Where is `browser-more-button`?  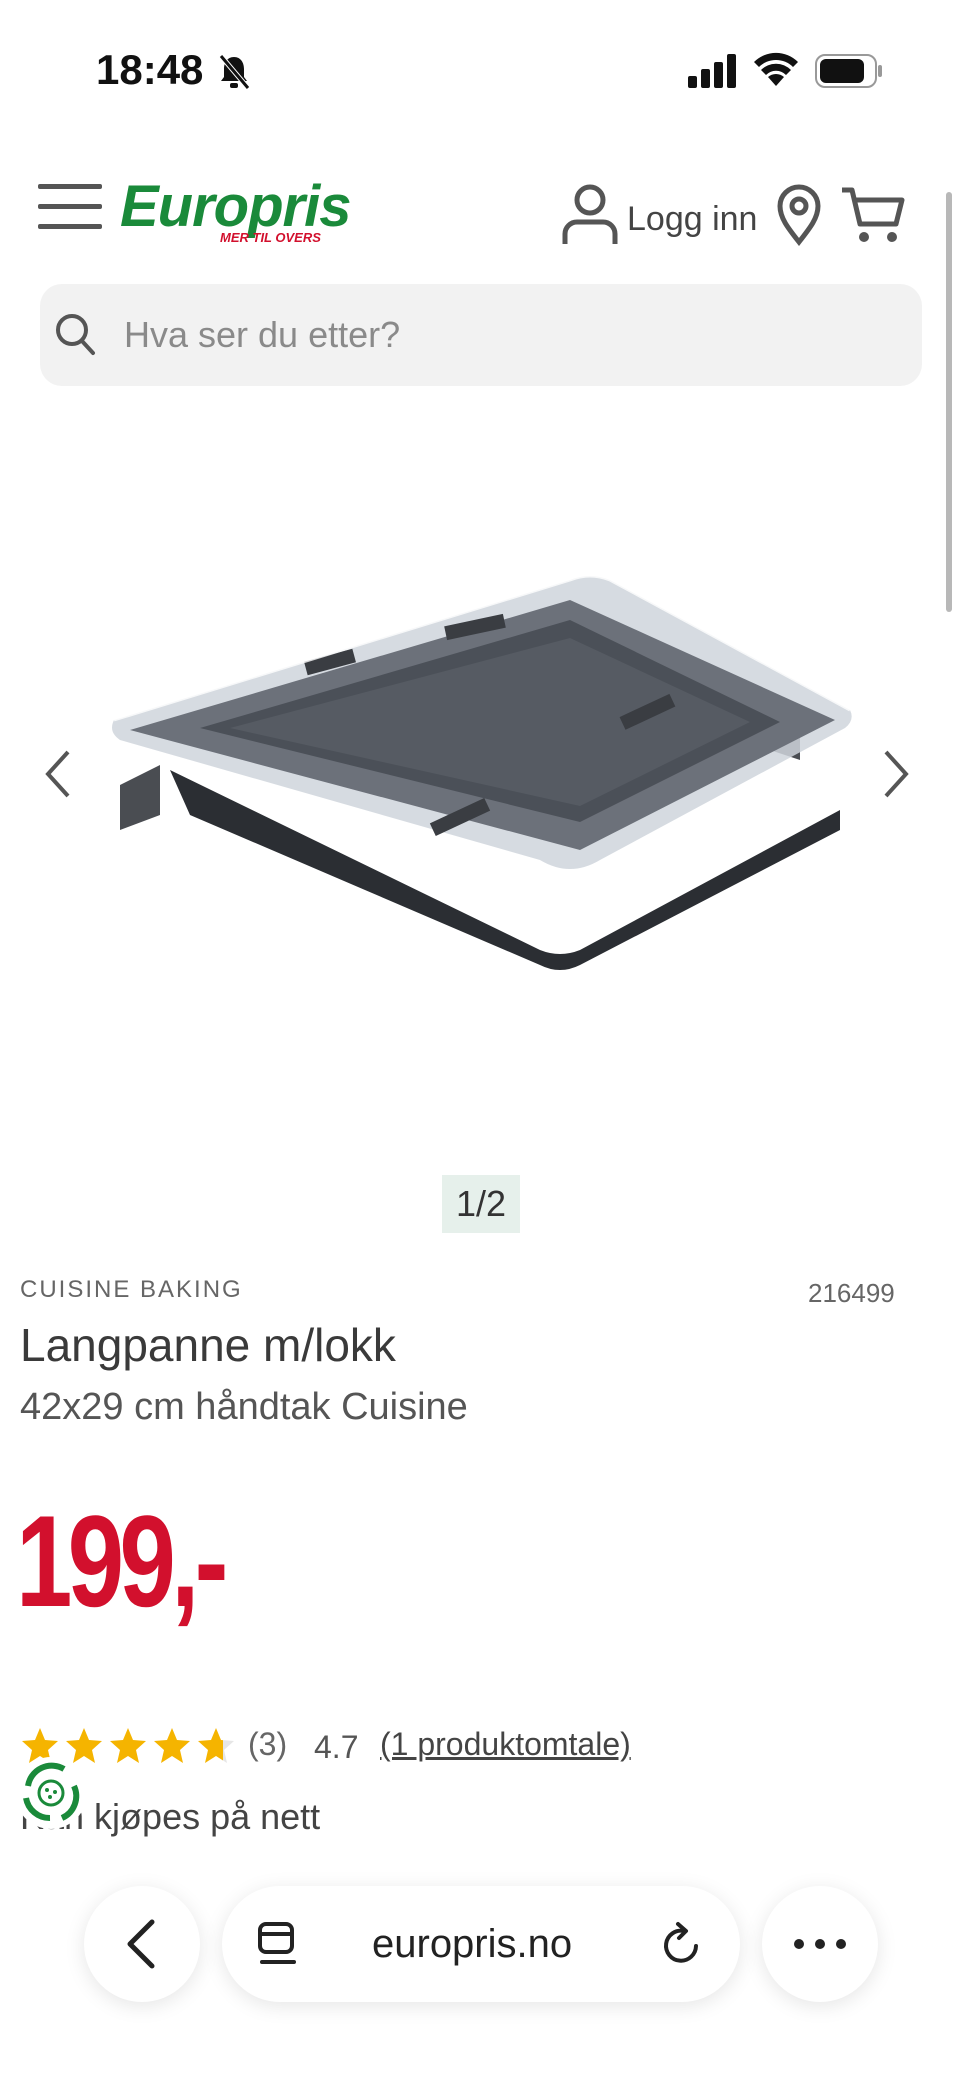 browser-more-button is located at coordinates (820, 1944).